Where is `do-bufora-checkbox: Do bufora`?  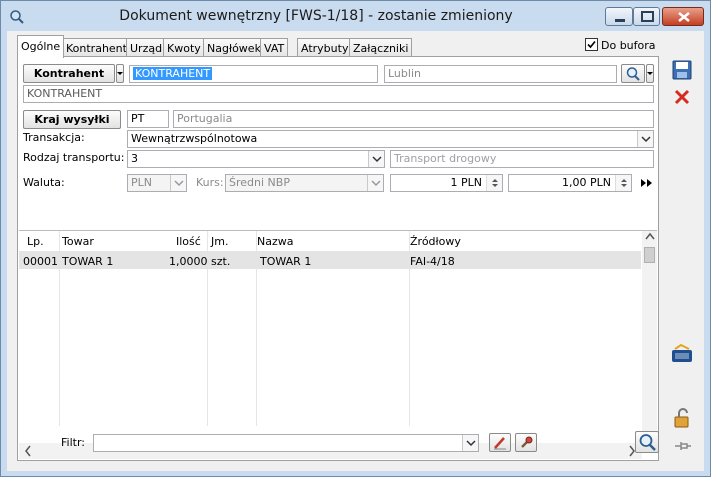
do-bufora-checkbox: Do bufora is located at coordinates (620, 45).